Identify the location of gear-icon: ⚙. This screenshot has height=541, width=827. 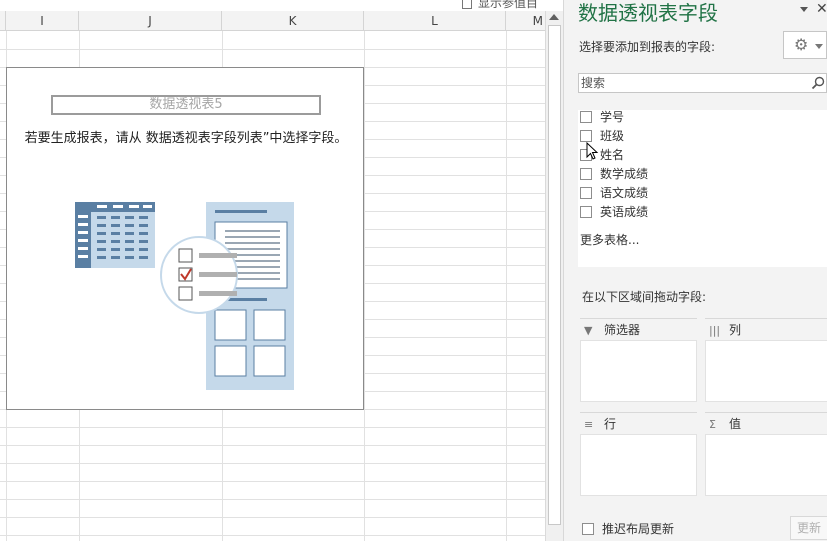
(801, 44).